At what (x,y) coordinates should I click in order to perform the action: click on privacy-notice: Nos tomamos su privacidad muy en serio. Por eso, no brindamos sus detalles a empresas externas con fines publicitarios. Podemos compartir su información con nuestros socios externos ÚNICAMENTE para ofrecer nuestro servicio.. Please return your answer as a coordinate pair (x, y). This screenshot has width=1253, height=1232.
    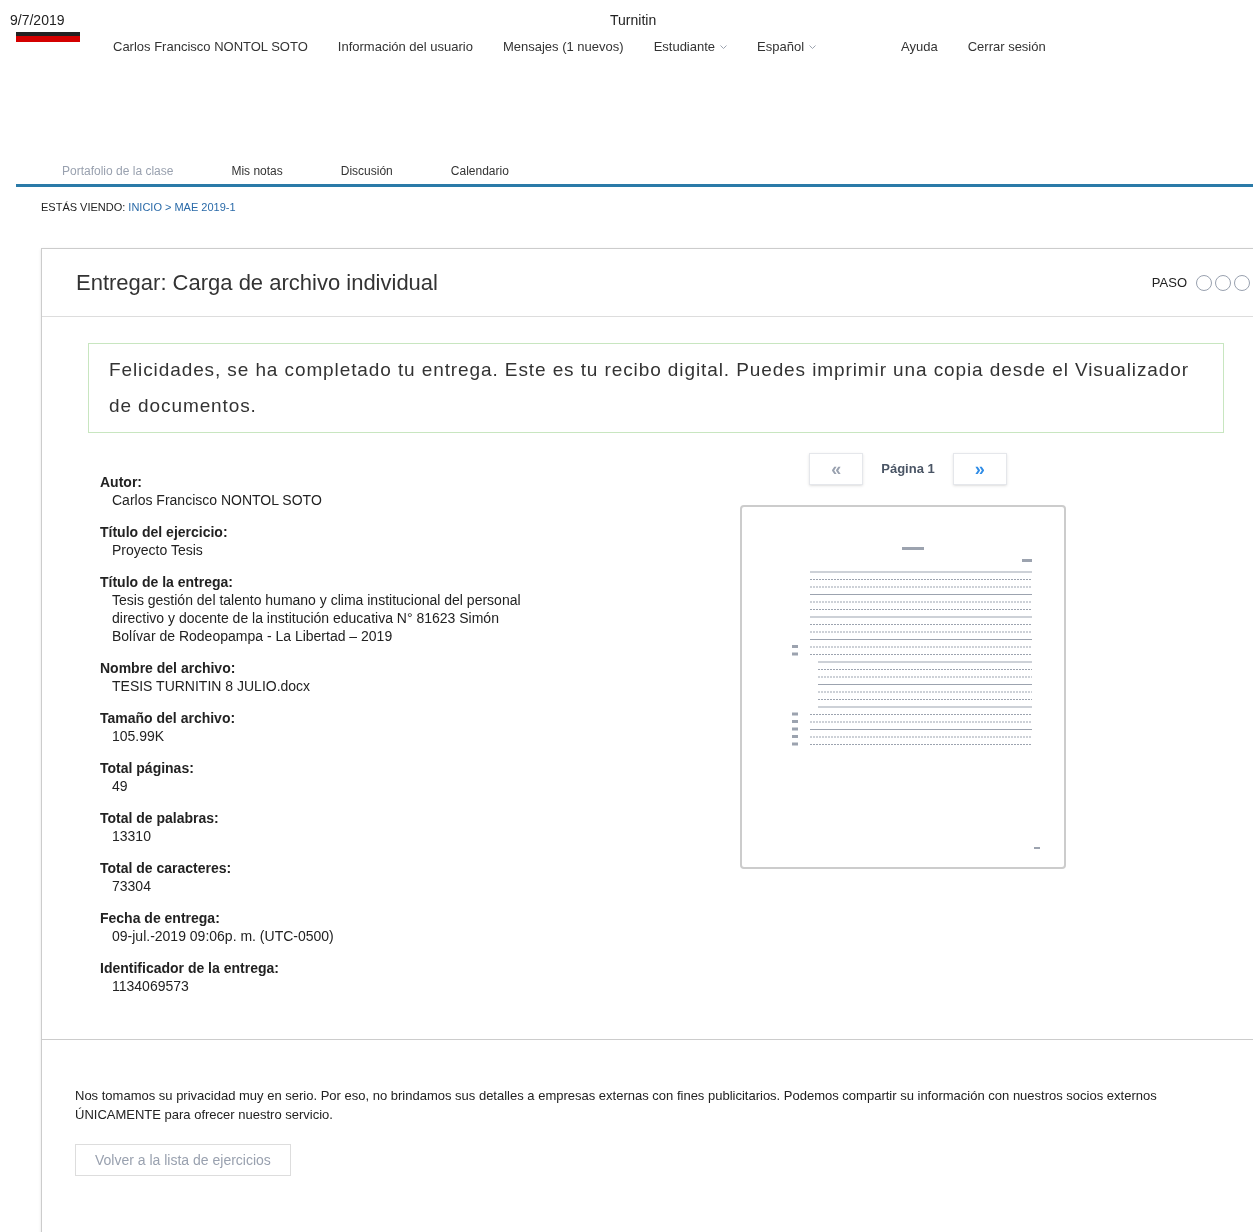
    Looking at the image, I should click on (616, 1105).